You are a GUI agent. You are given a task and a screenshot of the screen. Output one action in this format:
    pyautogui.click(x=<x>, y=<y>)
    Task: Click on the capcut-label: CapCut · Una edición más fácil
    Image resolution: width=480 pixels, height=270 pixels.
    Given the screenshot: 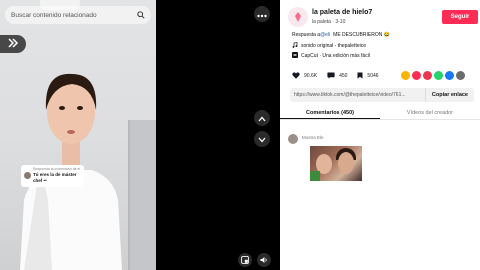 What is the action you would take?
    pyautogui.click(x=335, y=56)
    